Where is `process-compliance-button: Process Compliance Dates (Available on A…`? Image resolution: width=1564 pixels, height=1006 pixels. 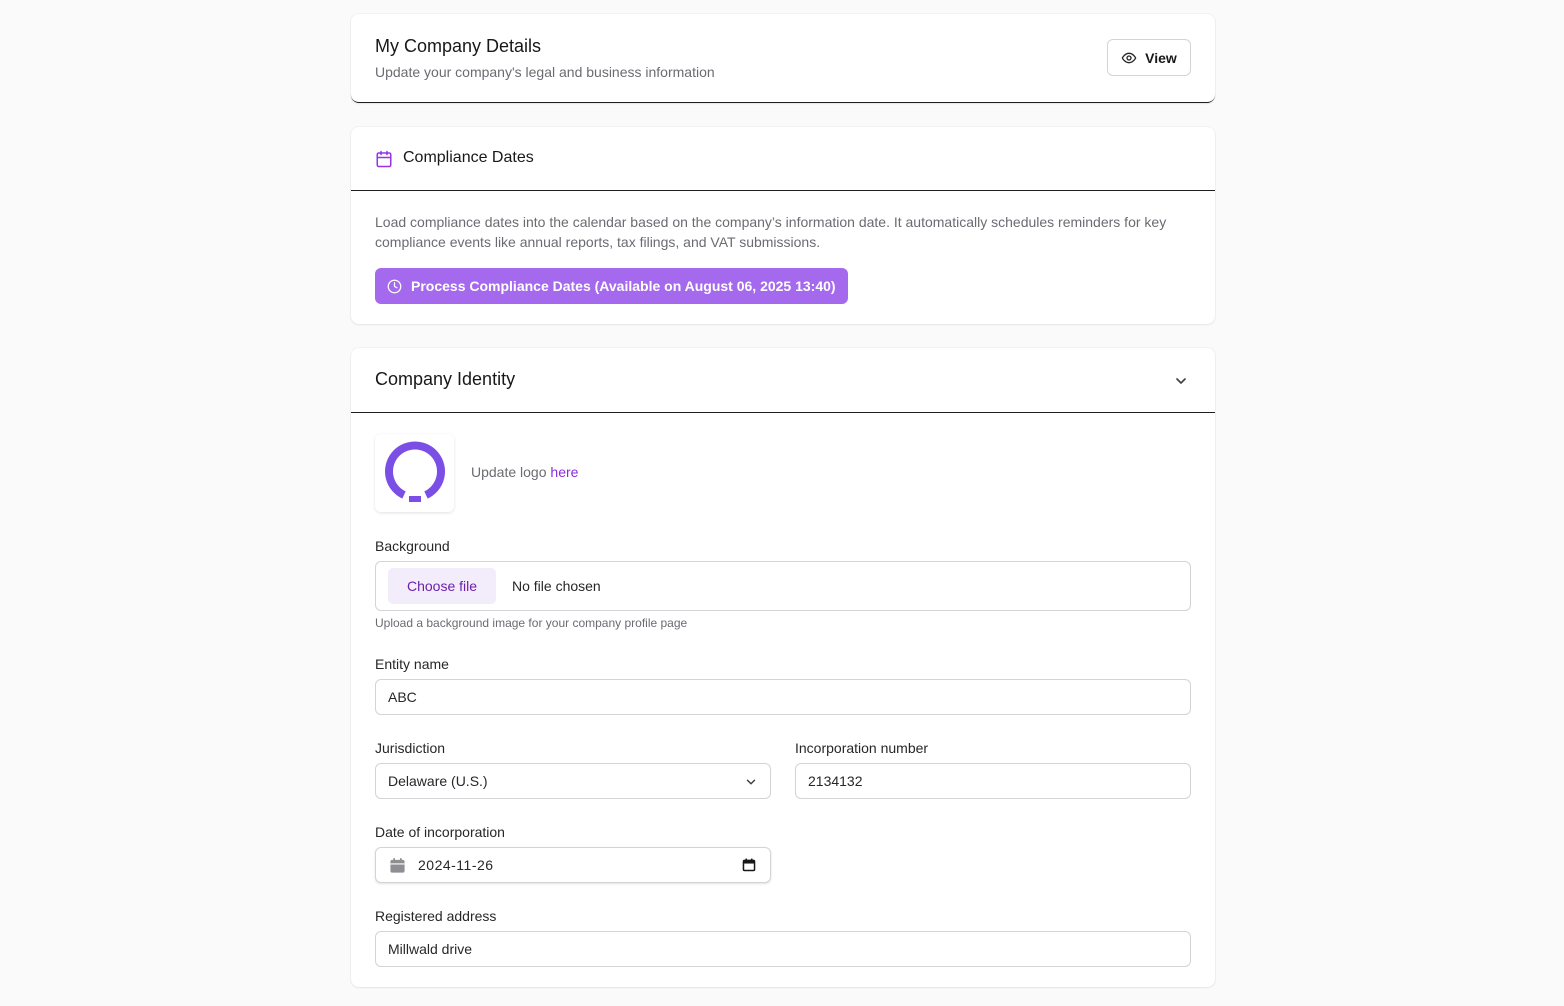 process-compliance-button: Process Compliance Dates (Available on A… is located at coordinates (611, 286).